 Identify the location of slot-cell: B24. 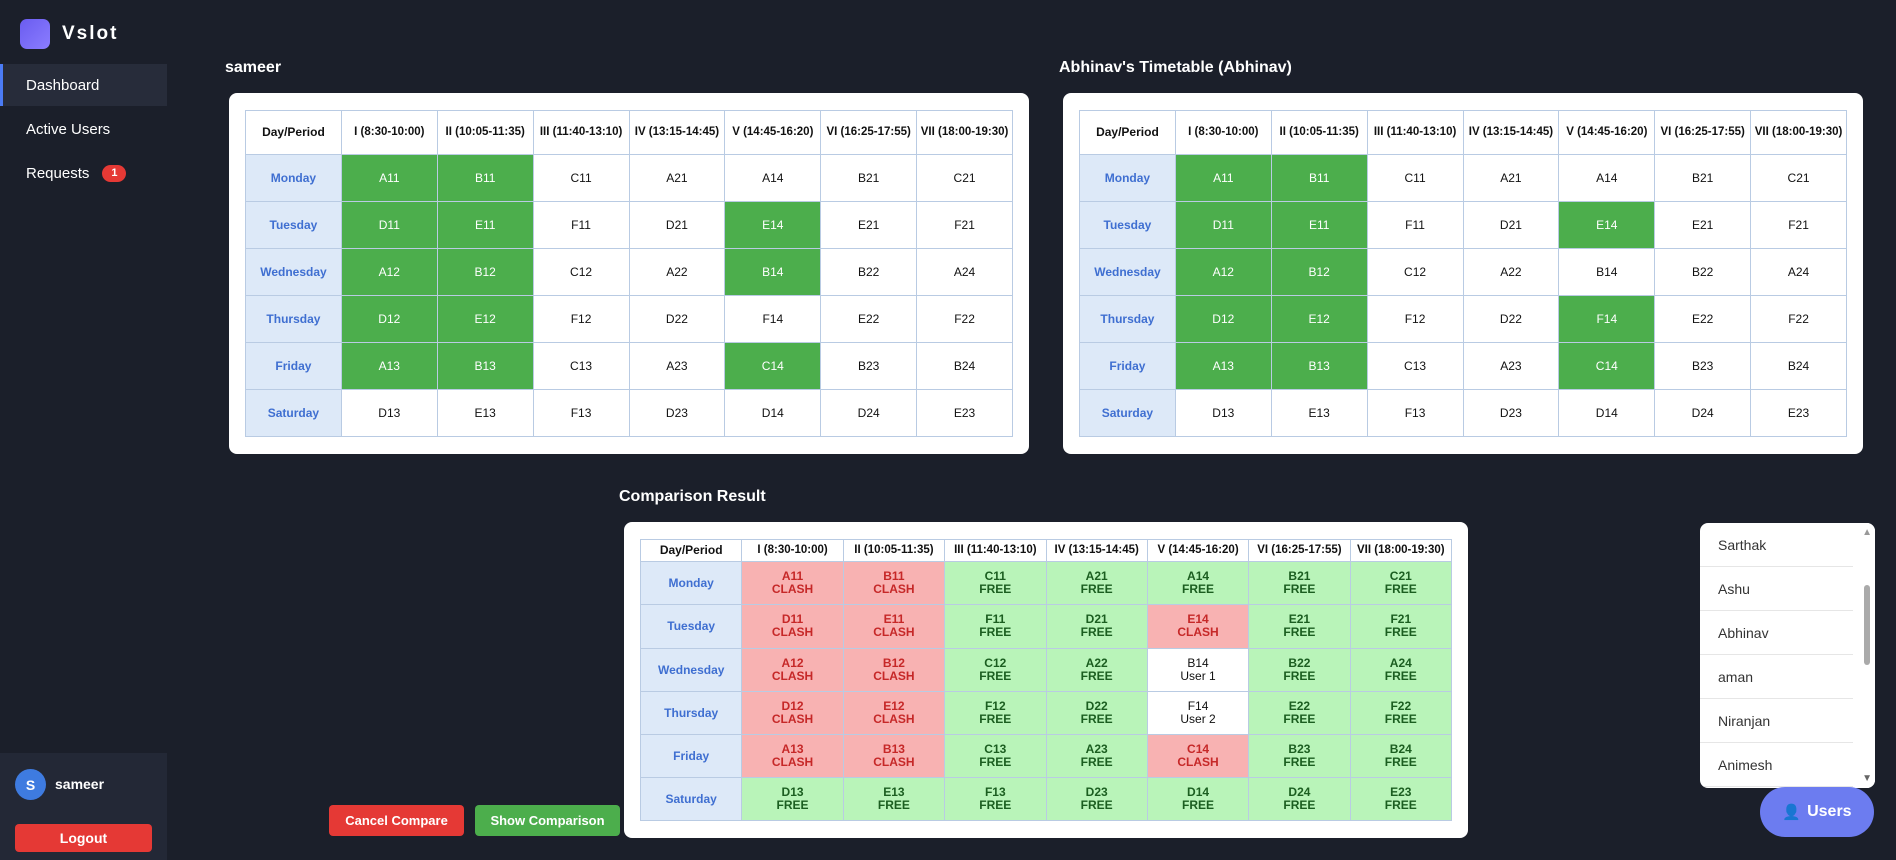
(964, 365).